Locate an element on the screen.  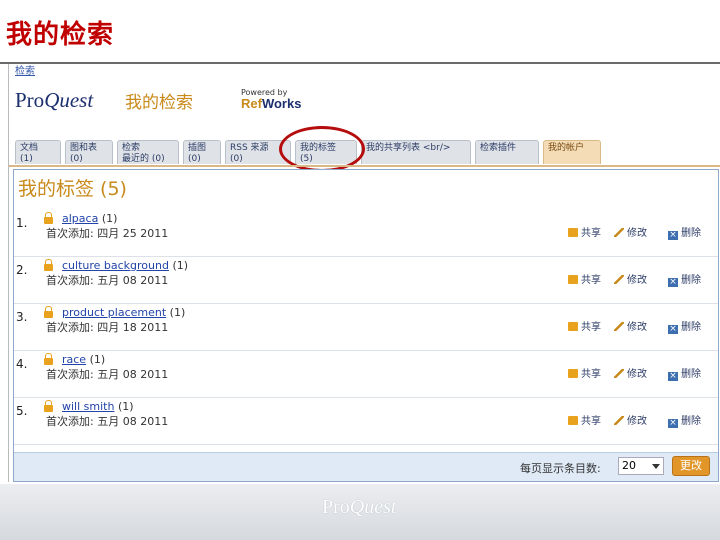
tab-search-widgets: 检索插件 is located at coordinates (507, 152).